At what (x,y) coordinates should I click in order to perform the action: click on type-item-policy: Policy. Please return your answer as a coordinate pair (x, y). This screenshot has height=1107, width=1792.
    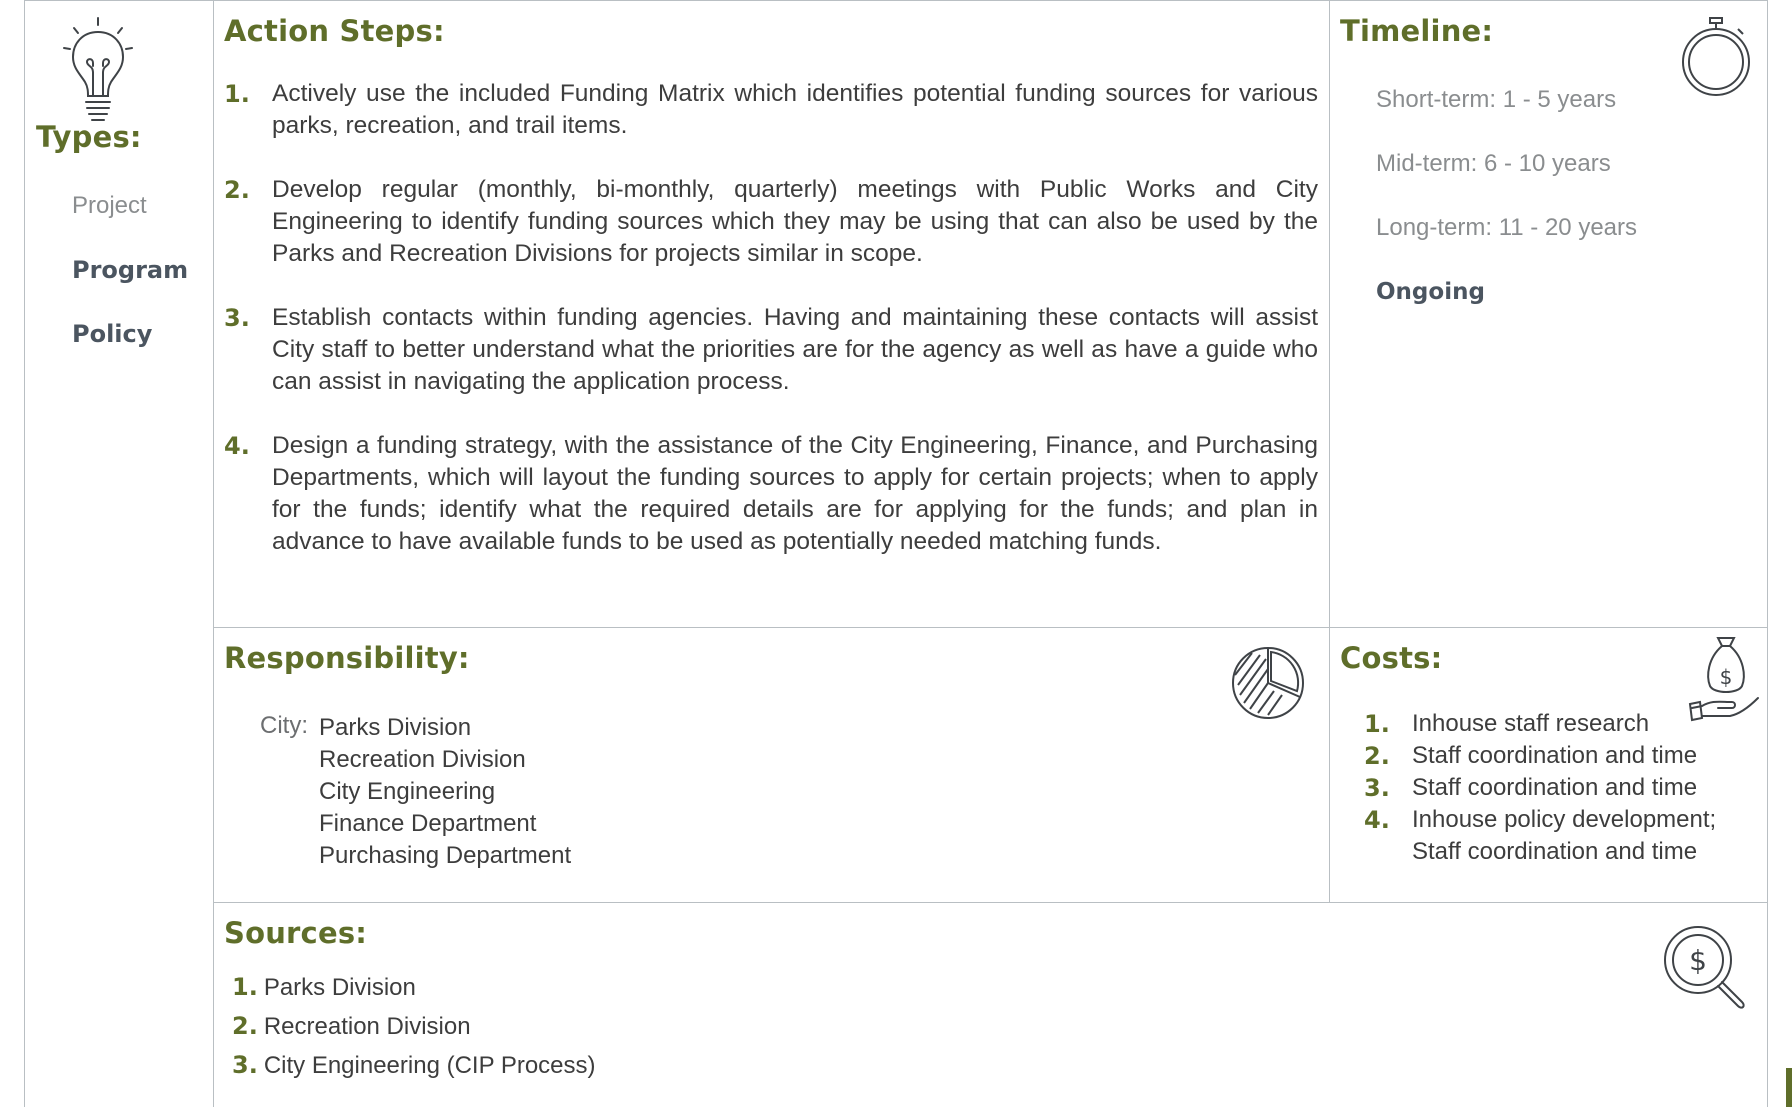
    Looking at the image, I should click on (112, 334).